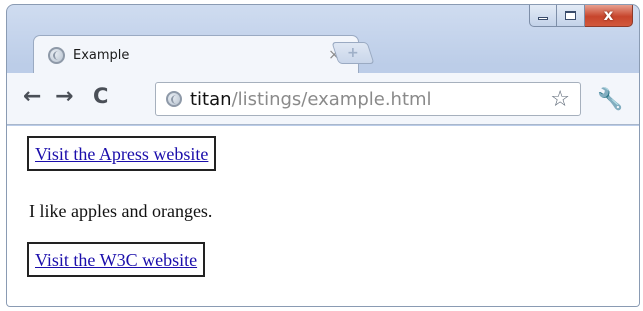  Describe the element at coordinates (560, 99) in the screenshot. I see `bookmark-star-icon: ☆` at that location.